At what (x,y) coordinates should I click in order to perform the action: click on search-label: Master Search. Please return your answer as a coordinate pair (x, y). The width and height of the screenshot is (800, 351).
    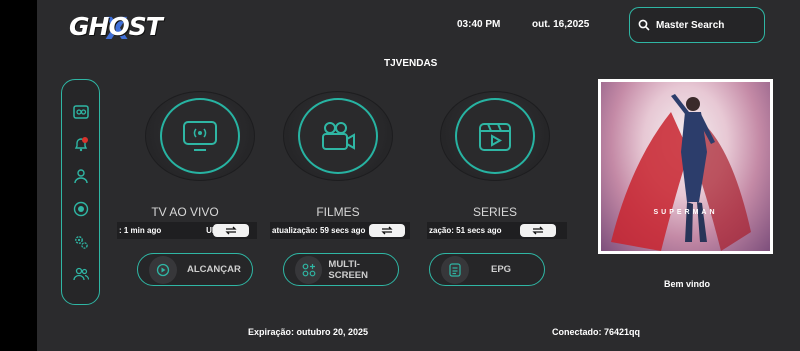
    Looking at the image, I should click on (690, 25).